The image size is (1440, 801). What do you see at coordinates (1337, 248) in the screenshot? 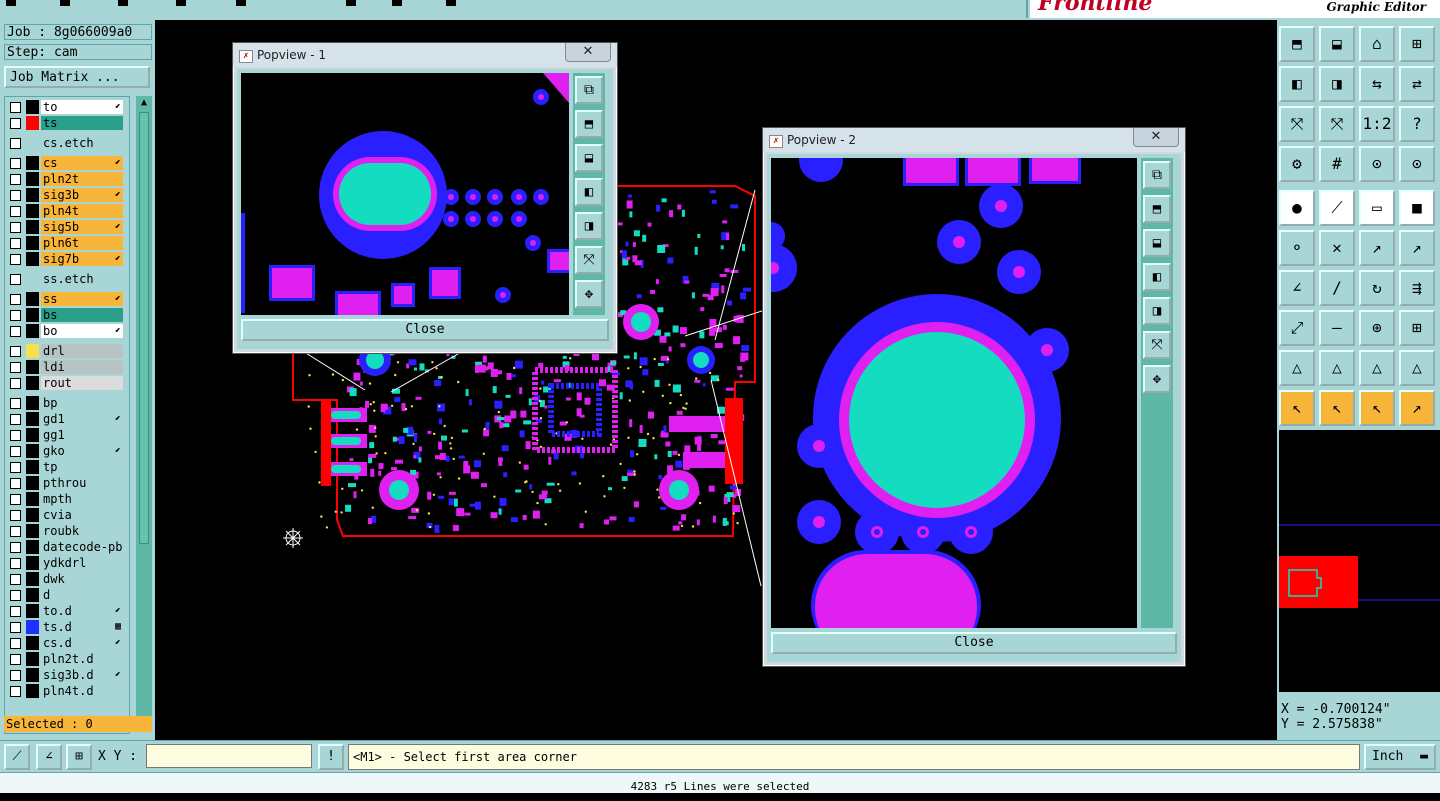
I see `tool-button-icon: ✕` at bounding box center [1337, 248].